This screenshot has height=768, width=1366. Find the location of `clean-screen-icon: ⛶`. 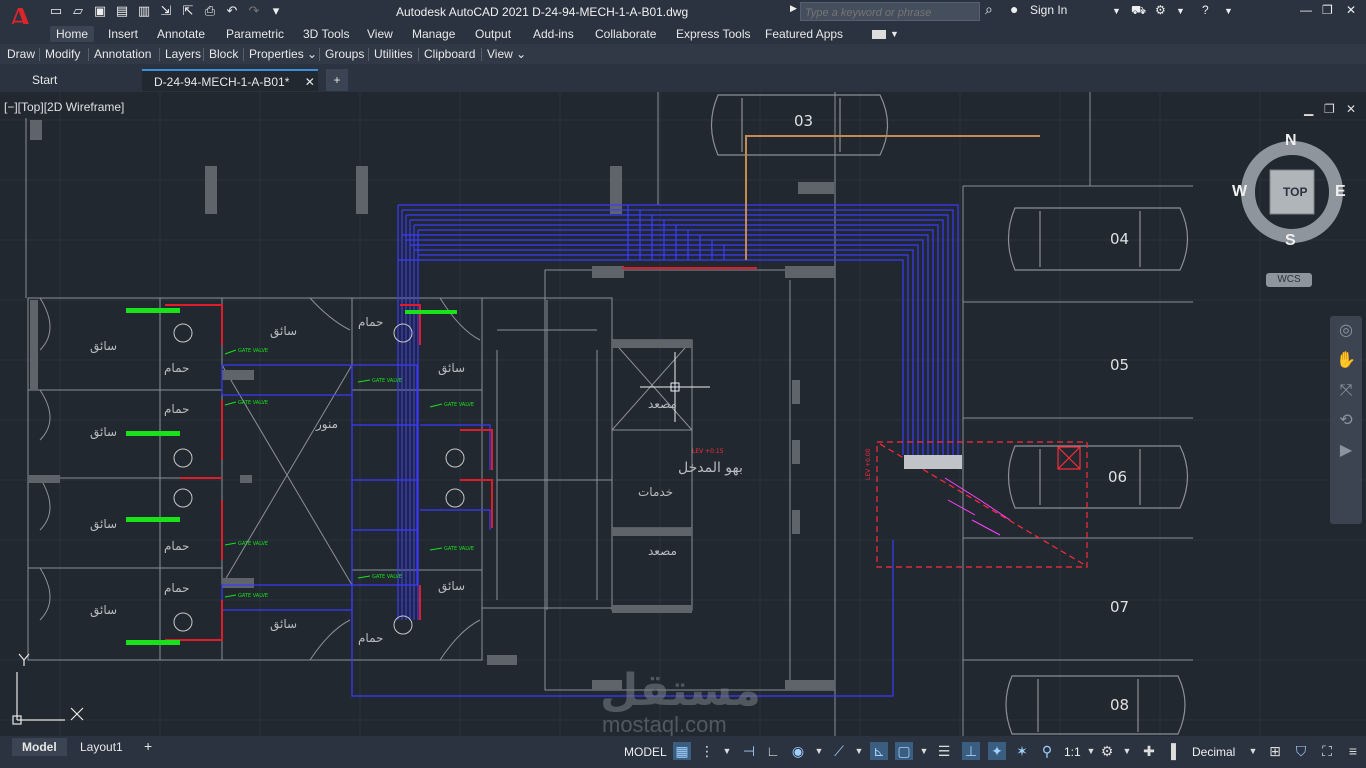

clean-screen-icon: ⛶ is located at coordinates (1327, 751).